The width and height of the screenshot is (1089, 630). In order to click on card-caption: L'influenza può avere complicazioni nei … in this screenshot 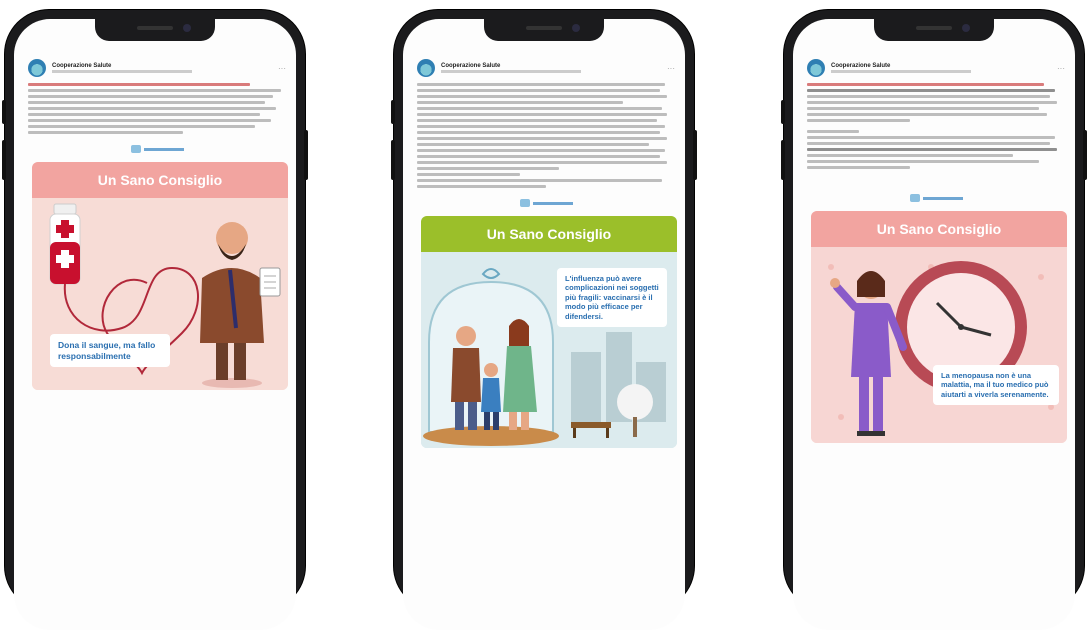, I will do `click(612, 297)`.